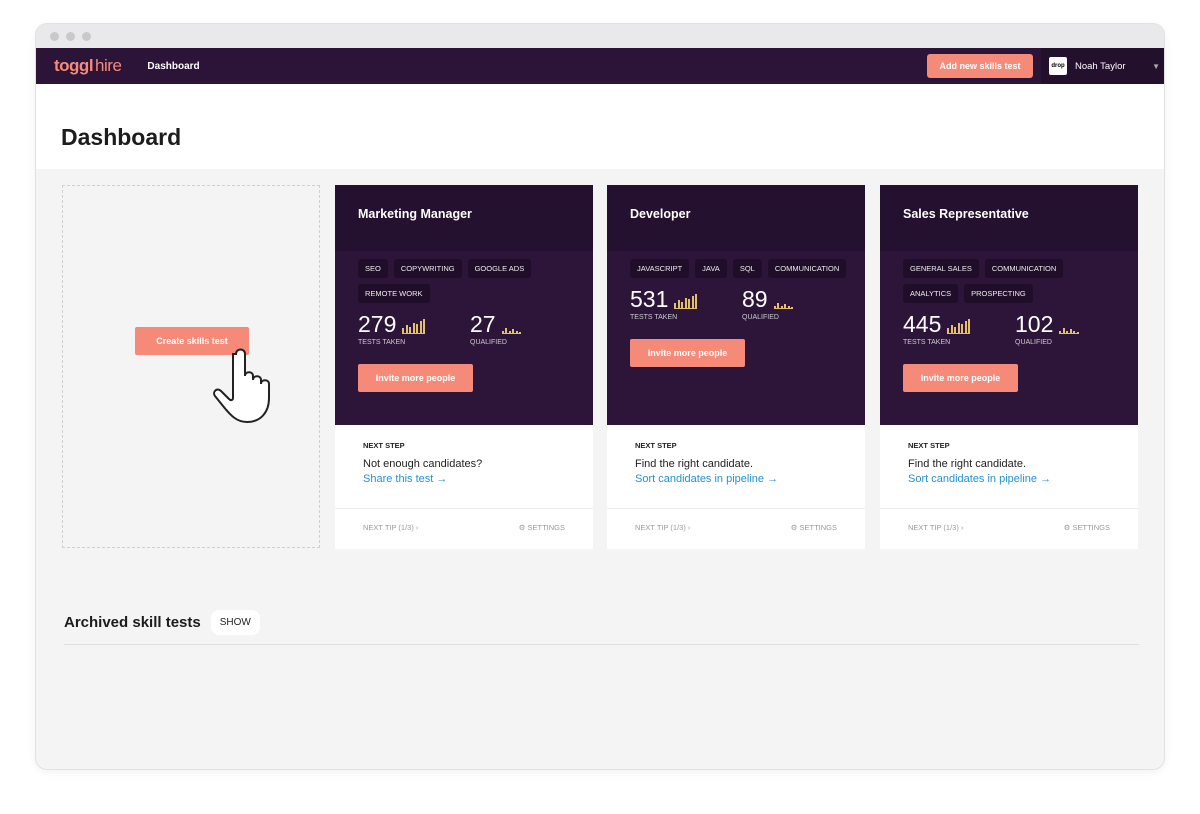 The image size is (1200, 814). What do you see at coordinates (423, 464) in the screenshot?
I see `next-step-description: Not enough candidates?` at bounding box center [423, 464].